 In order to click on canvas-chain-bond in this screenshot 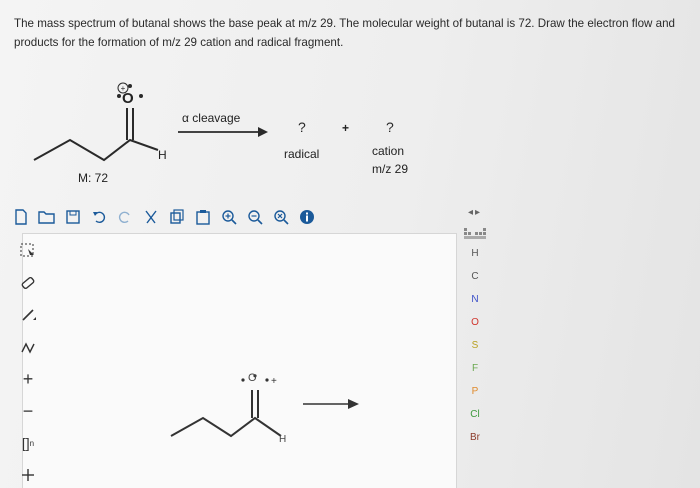, I will do `click(226, 427)`.